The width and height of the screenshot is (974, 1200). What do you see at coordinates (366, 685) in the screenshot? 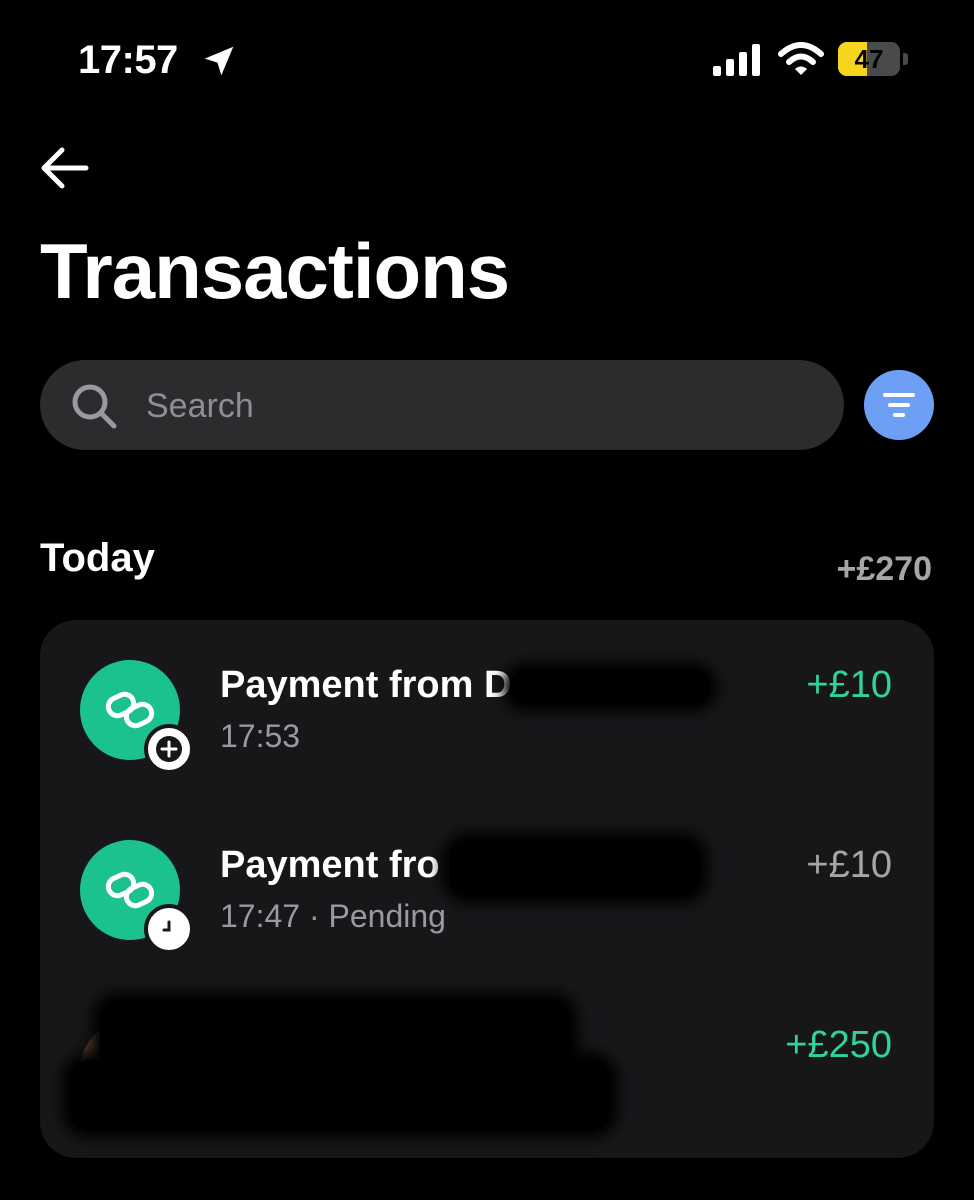
I see `transaction-title: Payment from D` at bounding box center [366, 685].